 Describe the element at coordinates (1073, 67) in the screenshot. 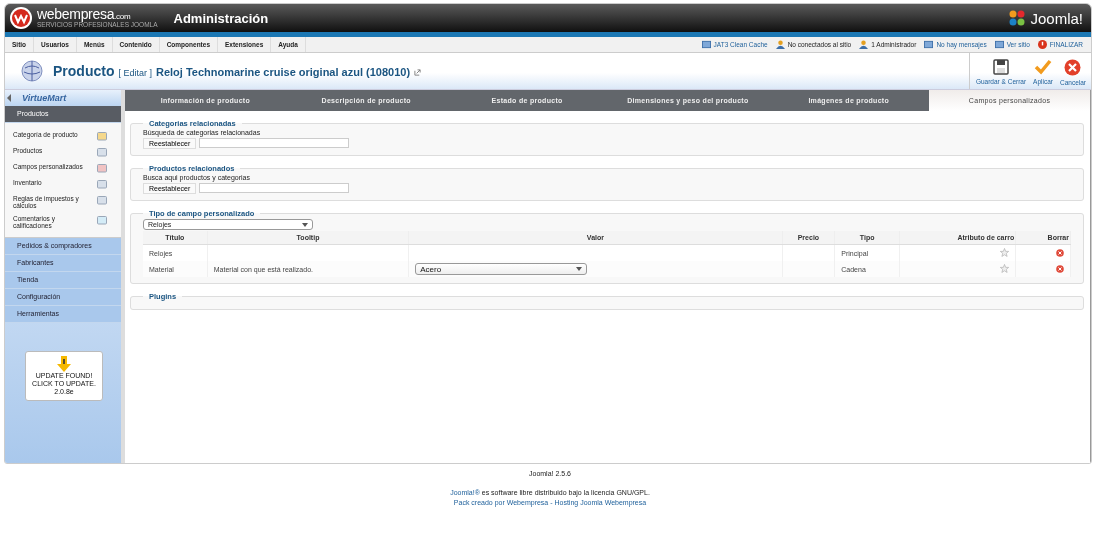

I see `close-icon` at that location.